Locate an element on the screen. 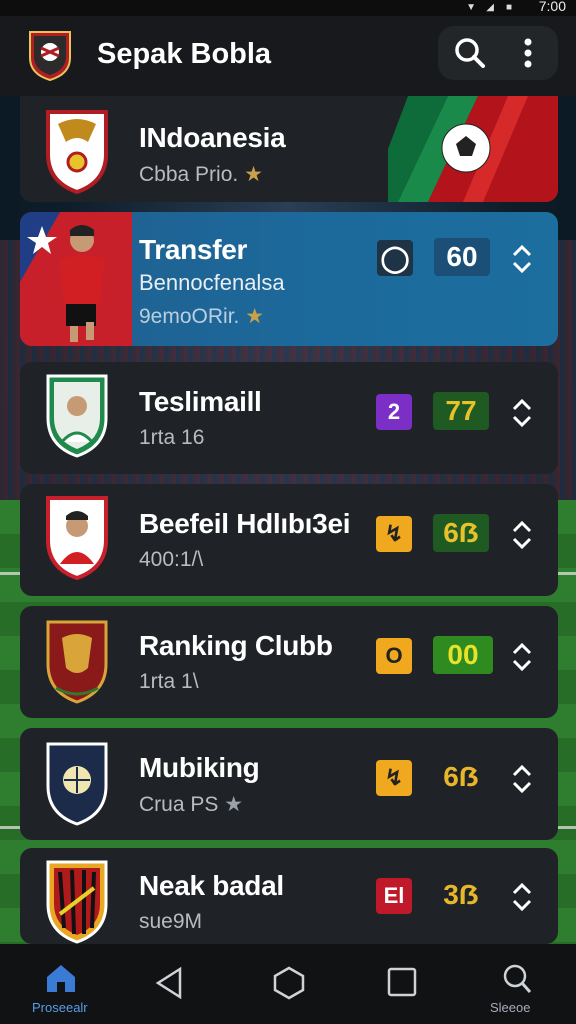  list-item: Mubiking Crua PS ★ ↯ 6ẞ is located at coordinates (289, 784).